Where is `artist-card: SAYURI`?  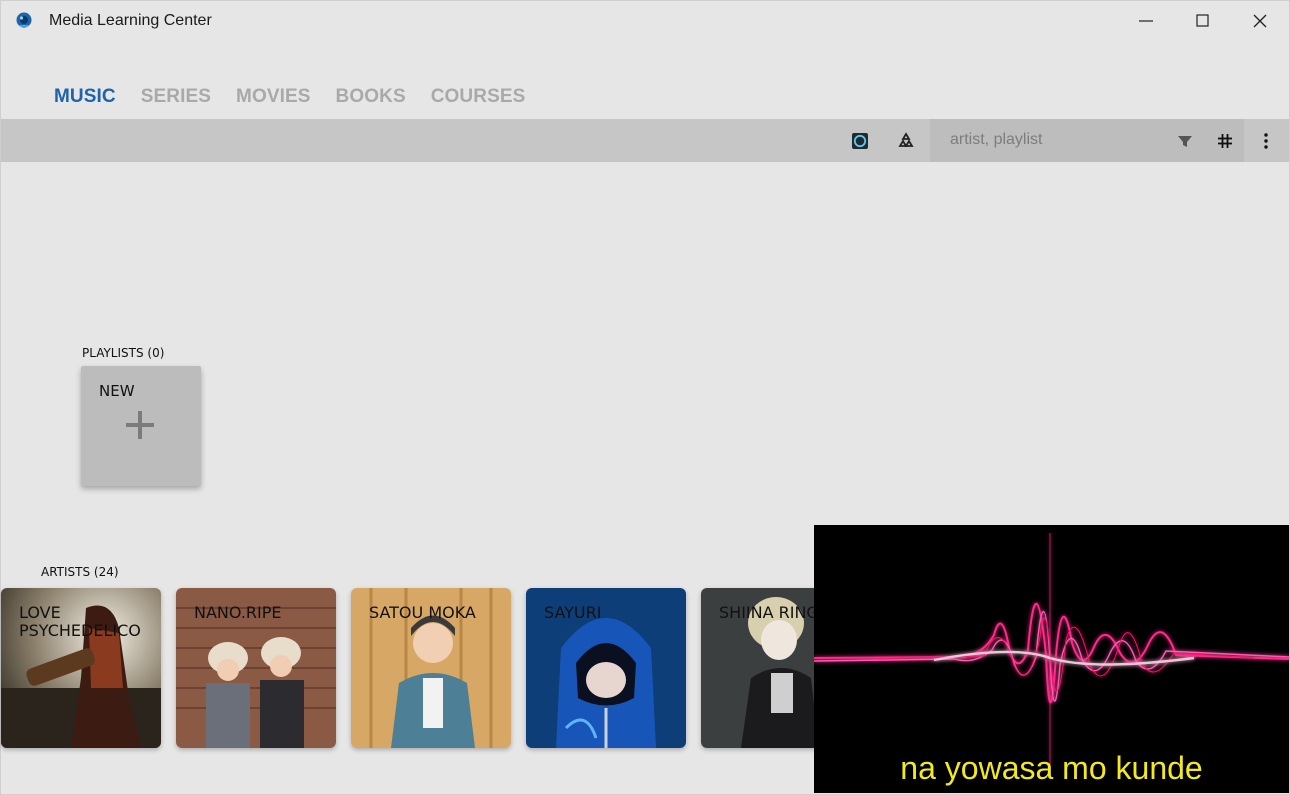
artist-card: SAYURI is located at coordinates (606, 668).